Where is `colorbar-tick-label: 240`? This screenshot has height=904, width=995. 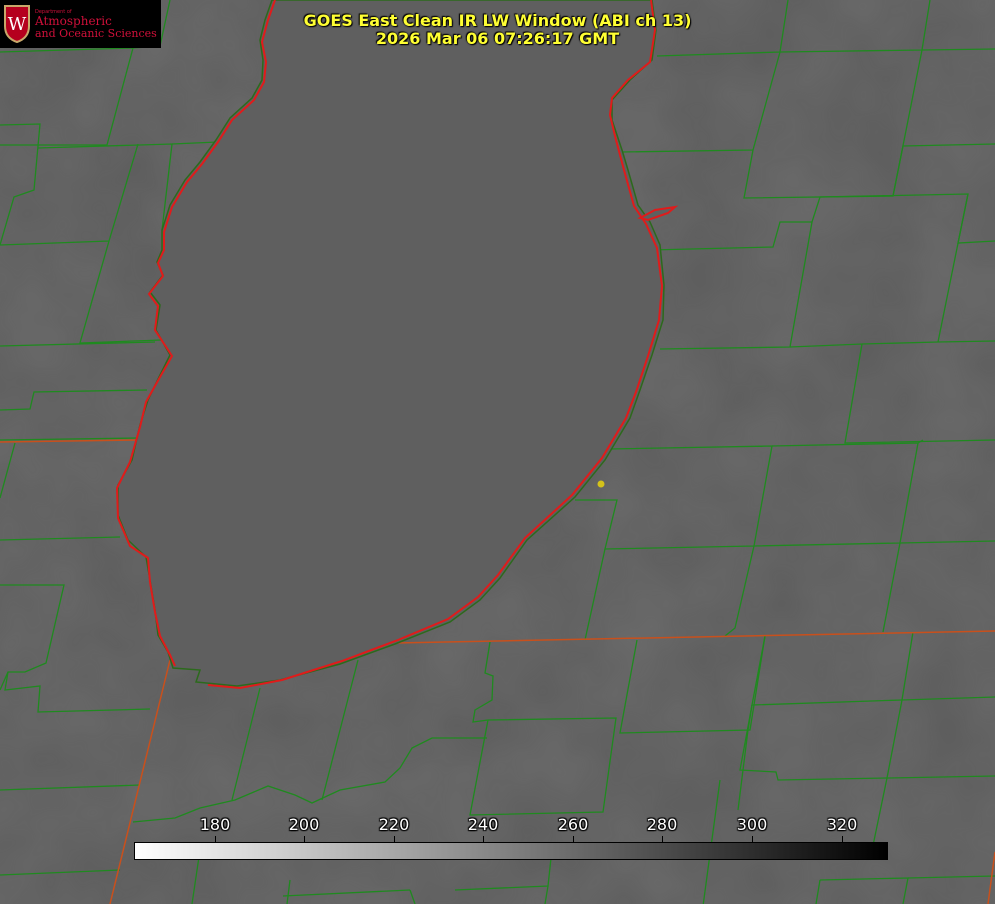
colorbar-tick-label: 240 is located at coordinates (483, 824).